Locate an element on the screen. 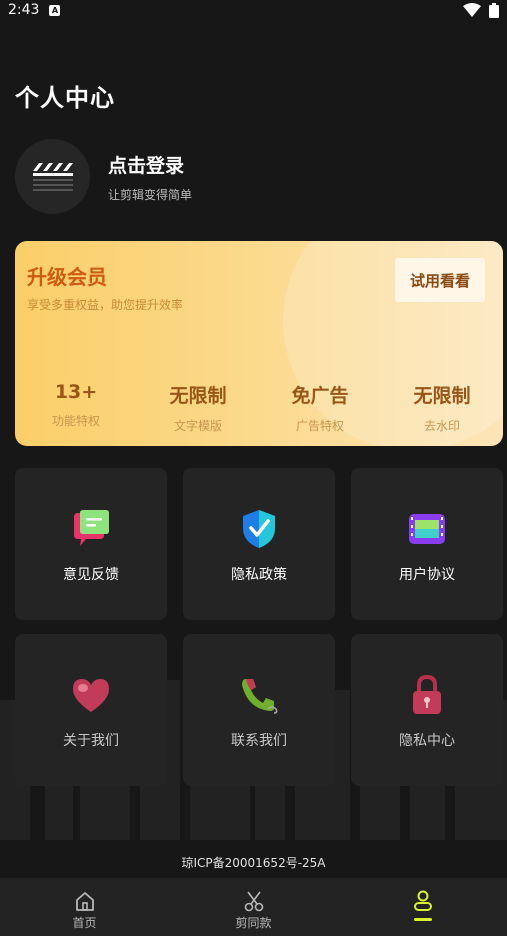 Image resolution: width=507 pixels, height=936 pixels. perk-templates: 无限制 文字模版 is located at coordinates (198, 407).